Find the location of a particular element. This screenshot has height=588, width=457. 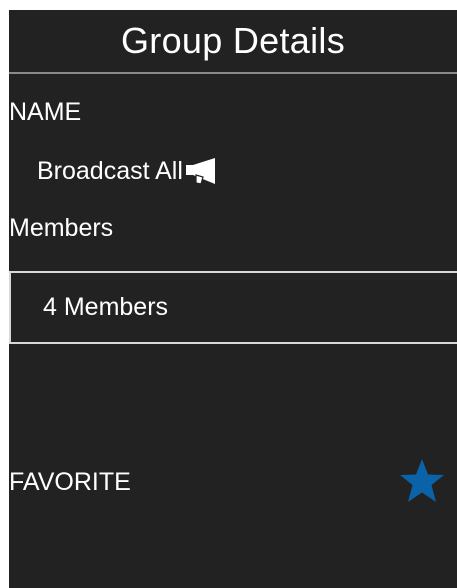

page-title: Group Details is located at coordinates (233, 40).